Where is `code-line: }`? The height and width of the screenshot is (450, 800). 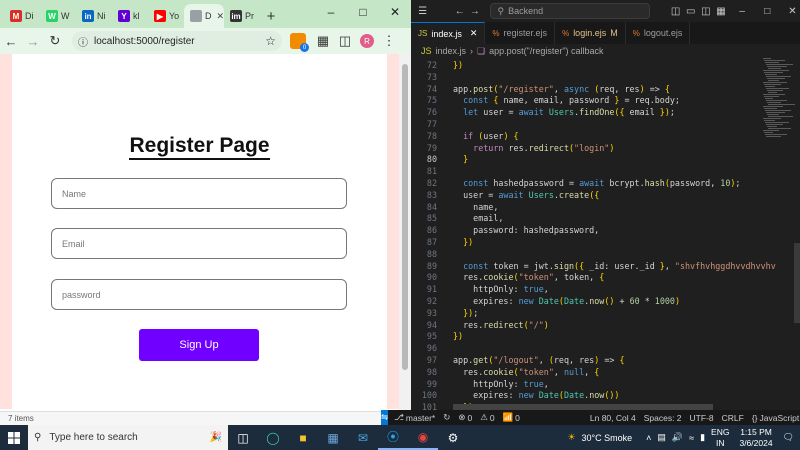
code-line: } is located at coordinates (460, 159).